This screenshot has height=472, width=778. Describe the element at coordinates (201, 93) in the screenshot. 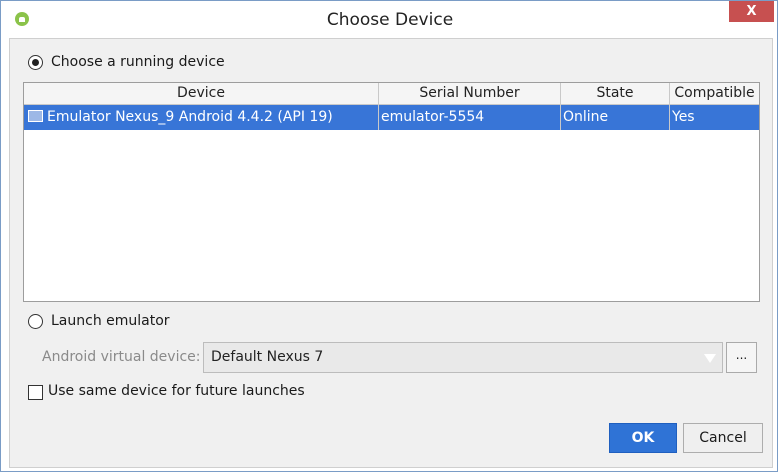

I see `header-device: Device` at that location.